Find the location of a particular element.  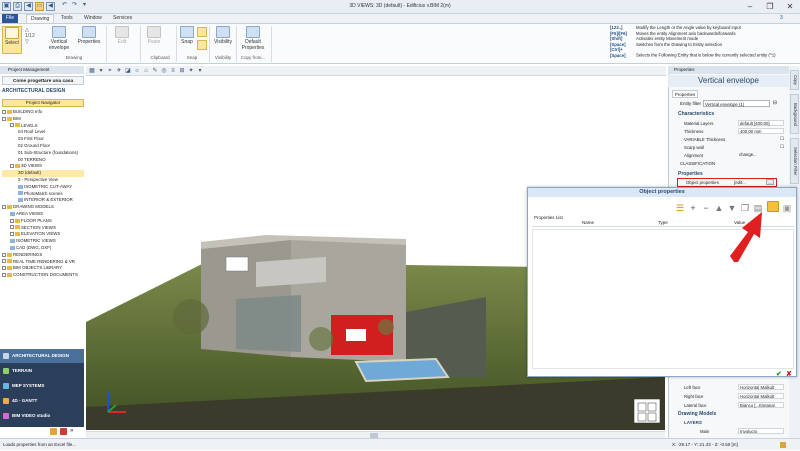

remove-icon: − is located at coordinates (706, 208).